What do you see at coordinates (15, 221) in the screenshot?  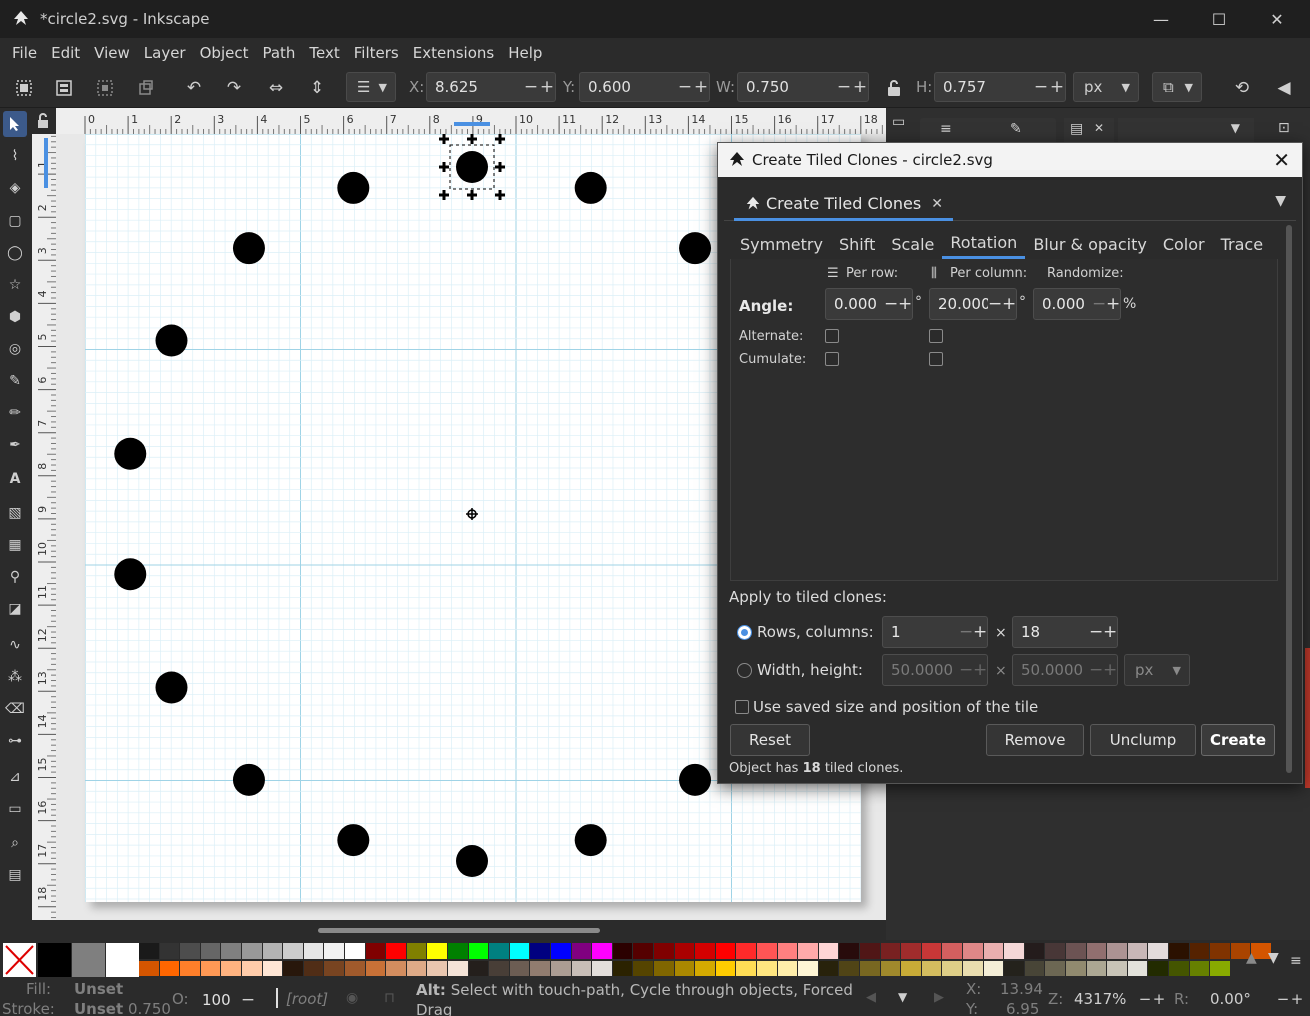 I see `rectangle-tool-icon: ▢` at bounding box center [15, 221].